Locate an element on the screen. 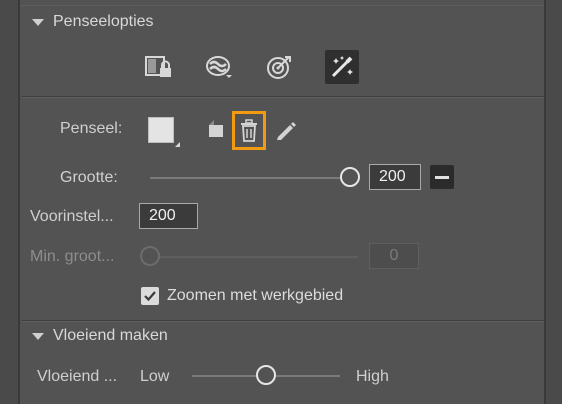  eraser-mode-icon is located at coordinates (219, 67).